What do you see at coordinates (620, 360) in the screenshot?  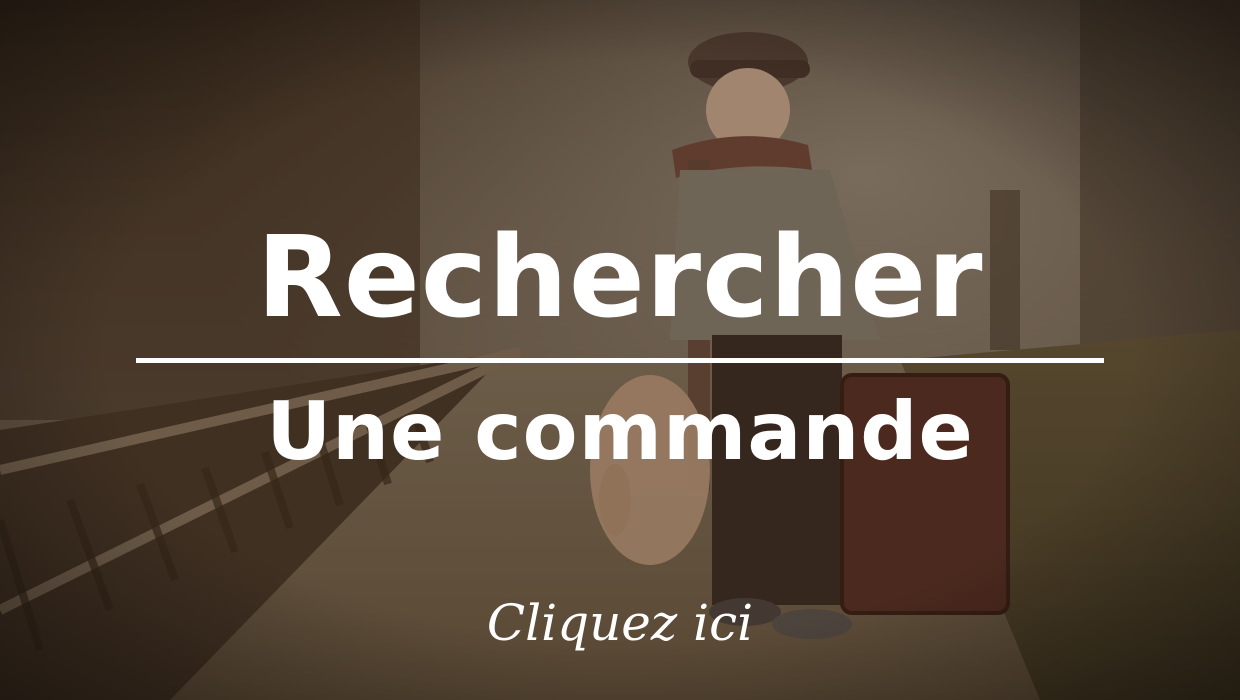 I see `title-divider` at bounding box center [620, 360].